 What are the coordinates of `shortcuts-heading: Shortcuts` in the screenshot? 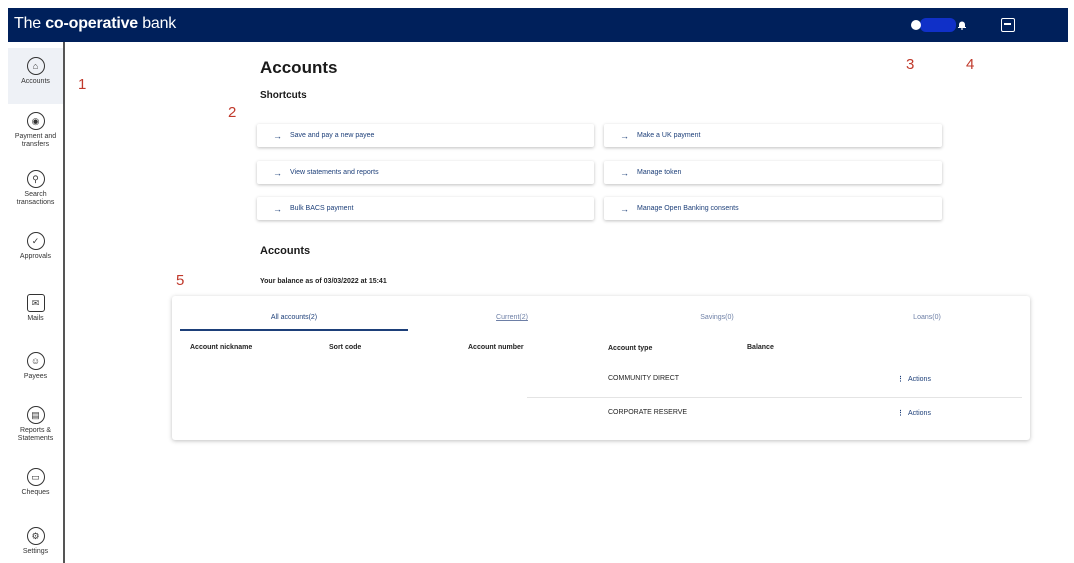 It's located at (283, 95).